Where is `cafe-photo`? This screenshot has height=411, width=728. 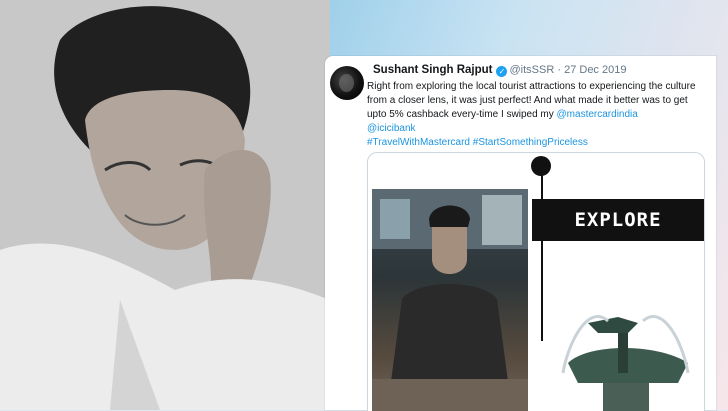
cafe-photo is located at coordinates (450, 300).